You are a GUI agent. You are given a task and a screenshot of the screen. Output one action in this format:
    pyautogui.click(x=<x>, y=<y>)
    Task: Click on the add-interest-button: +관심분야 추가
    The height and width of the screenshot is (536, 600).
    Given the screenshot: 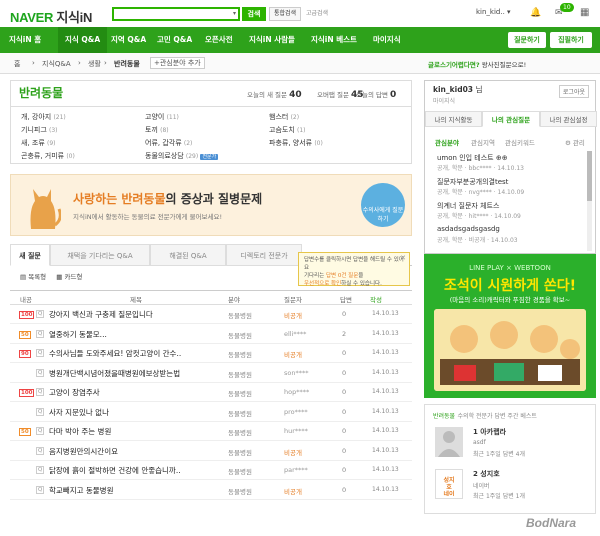 What is the action you would take?
    pyautogui.click(x=177, y=63)
    